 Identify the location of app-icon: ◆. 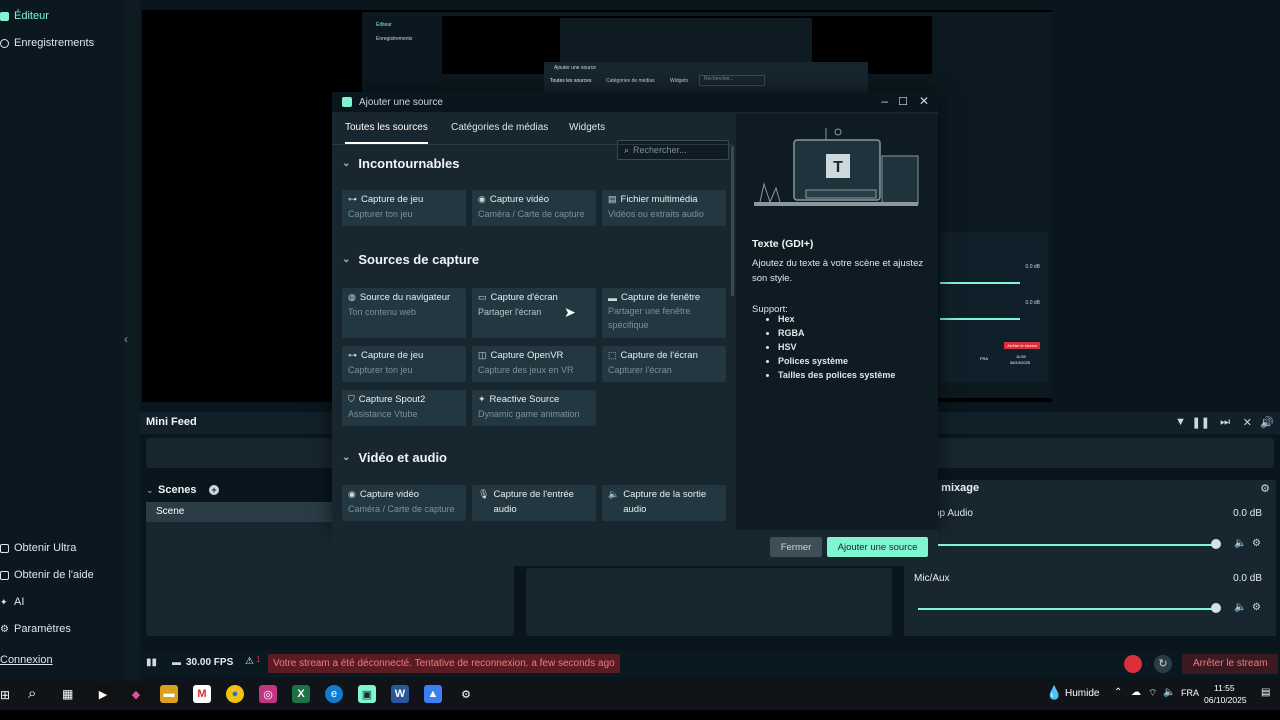
(136, 694).